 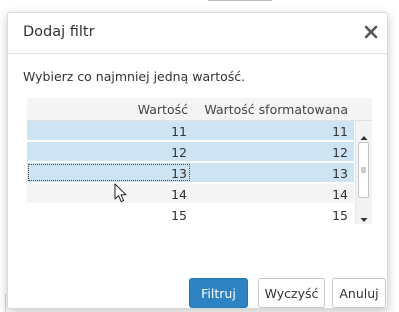 I want to click on grid-header: Wartość Wartość sformatowana, so click(x=199, y=109).